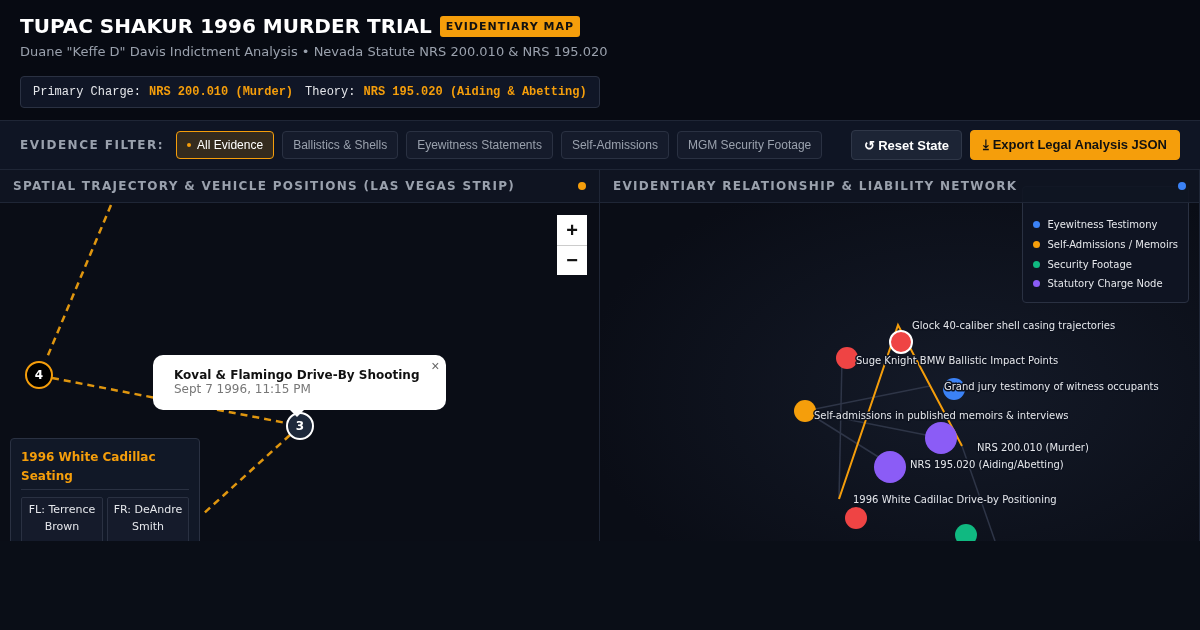  Describe the element at coordinates (92, 145) in the screenshot. I see `filter-label: EVIDENCE FILTER:` at that location.